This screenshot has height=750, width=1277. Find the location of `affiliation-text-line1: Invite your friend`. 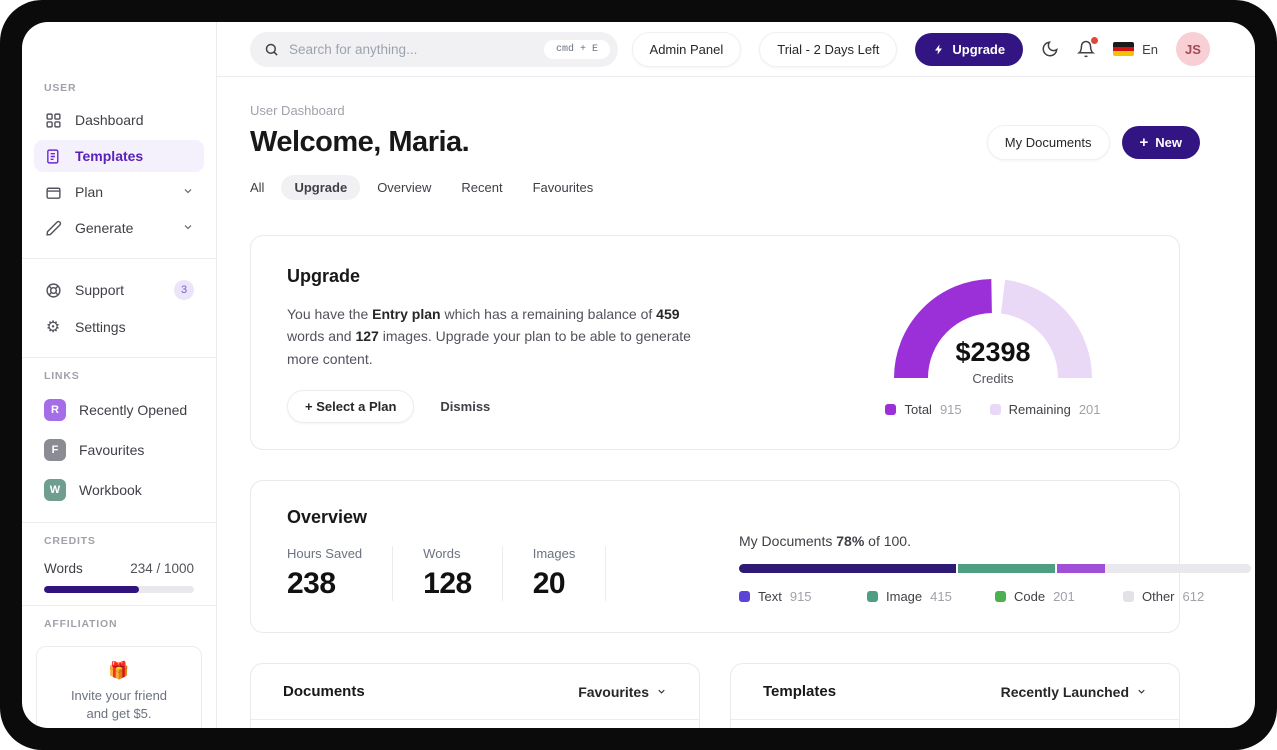

affiliation-text-line1: Invite your friend is located at coordinates (119, 695).